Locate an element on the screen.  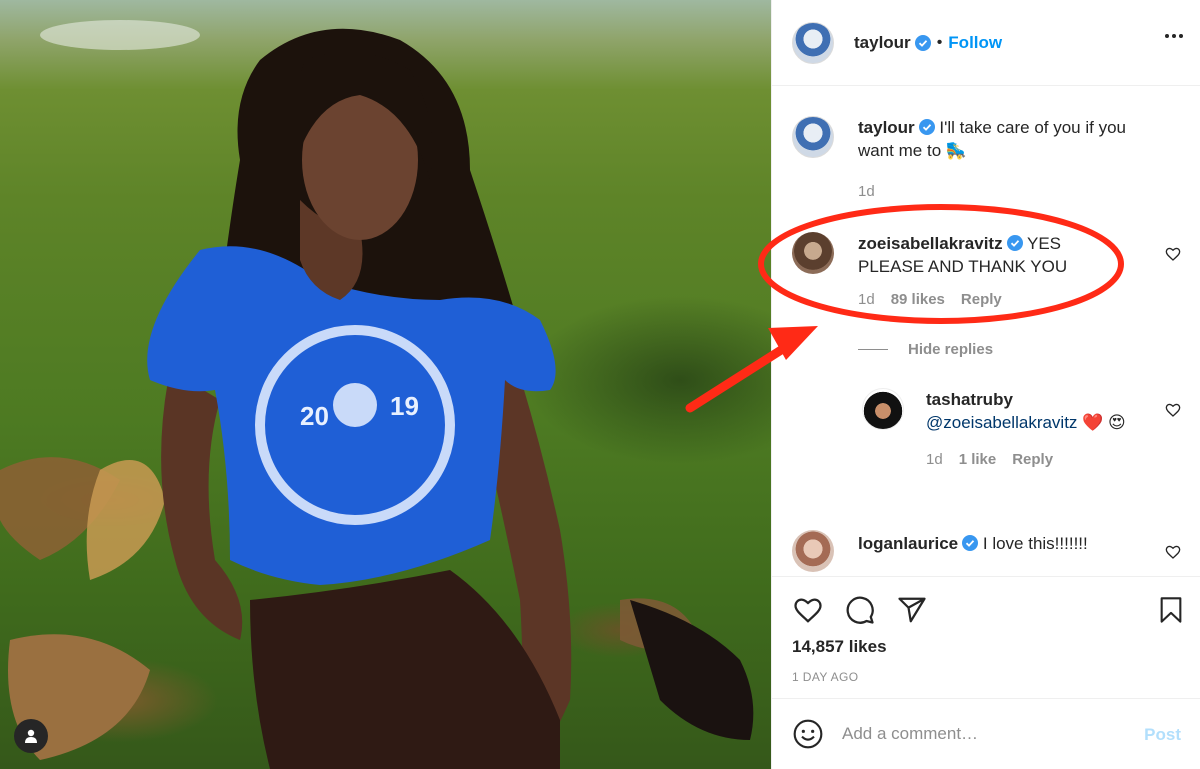
comment-input is located at coordinates (992, 734).